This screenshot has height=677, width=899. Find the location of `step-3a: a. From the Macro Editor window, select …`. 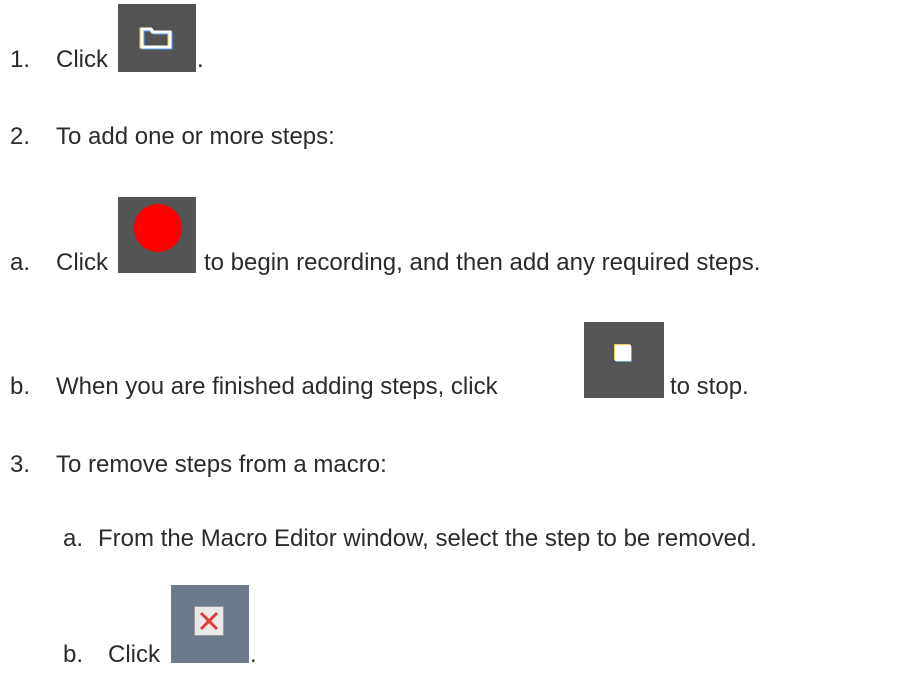

step-3a: a. From the Macro Editor window, select … is located at coordinates (449, 539).